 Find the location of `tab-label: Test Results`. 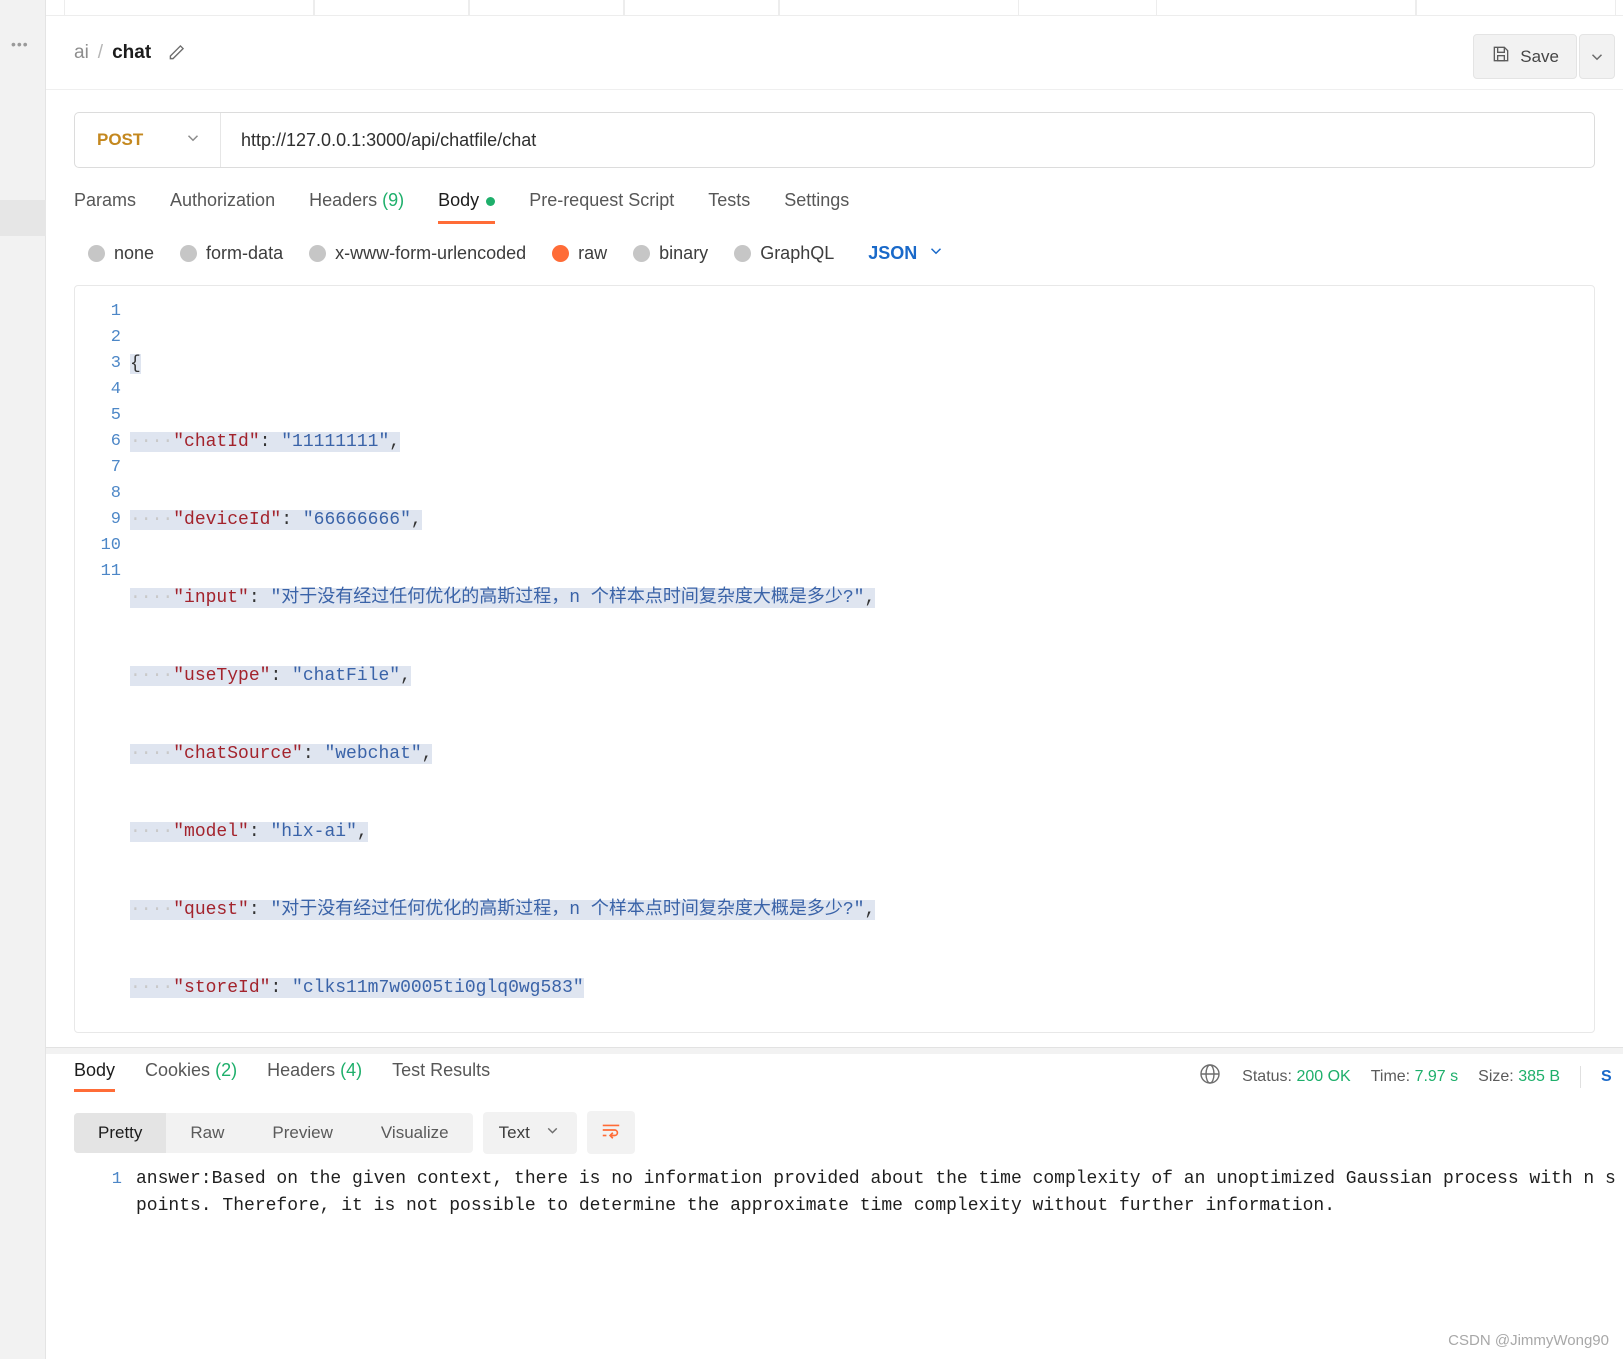

tab-label: Test Results is located at coordinates (441, 1070).